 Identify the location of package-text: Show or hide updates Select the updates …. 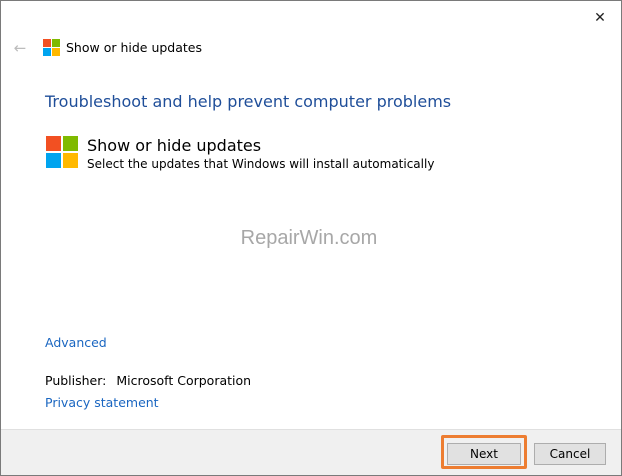
(260, 154).